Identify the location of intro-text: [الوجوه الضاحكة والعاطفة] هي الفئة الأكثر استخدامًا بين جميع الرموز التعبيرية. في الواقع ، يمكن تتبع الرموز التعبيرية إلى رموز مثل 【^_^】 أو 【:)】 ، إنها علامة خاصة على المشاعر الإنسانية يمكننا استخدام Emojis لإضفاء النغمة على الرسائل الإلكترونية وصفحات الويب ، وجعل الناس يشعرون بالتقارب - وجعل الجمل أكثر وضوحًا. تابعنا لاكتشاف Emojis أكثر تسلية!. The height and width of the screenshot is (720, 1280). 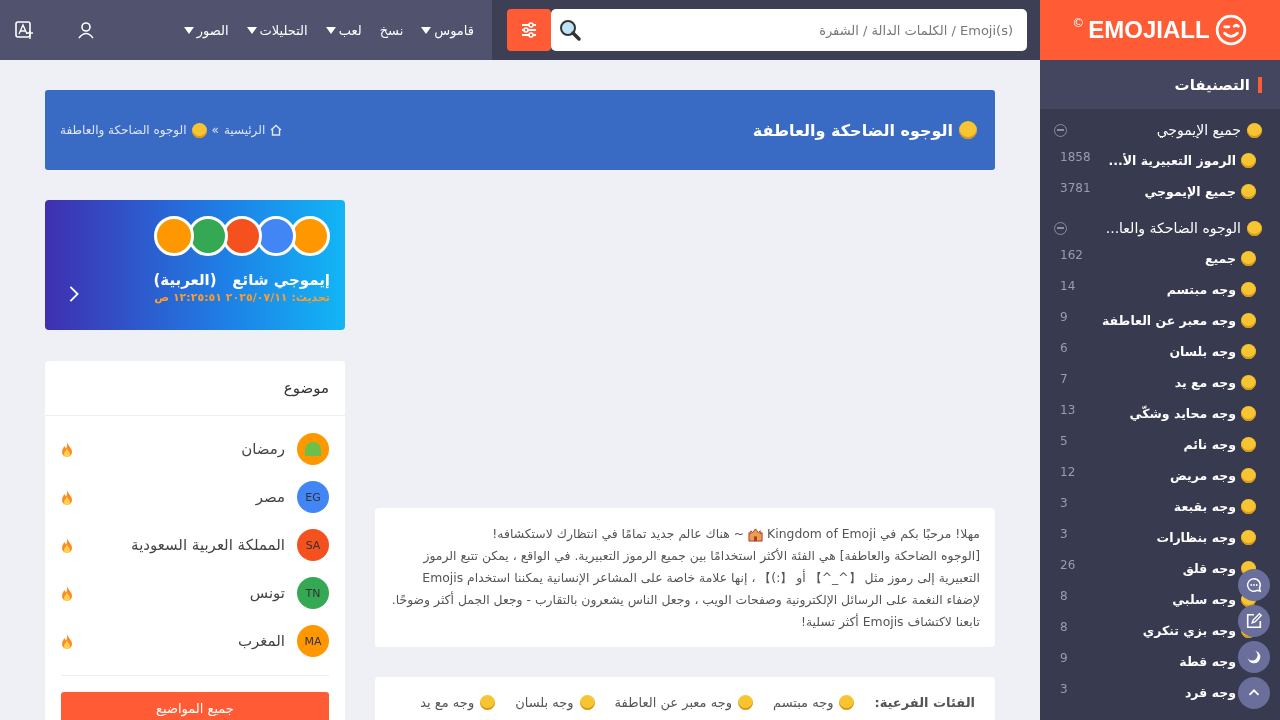
(685, 589).